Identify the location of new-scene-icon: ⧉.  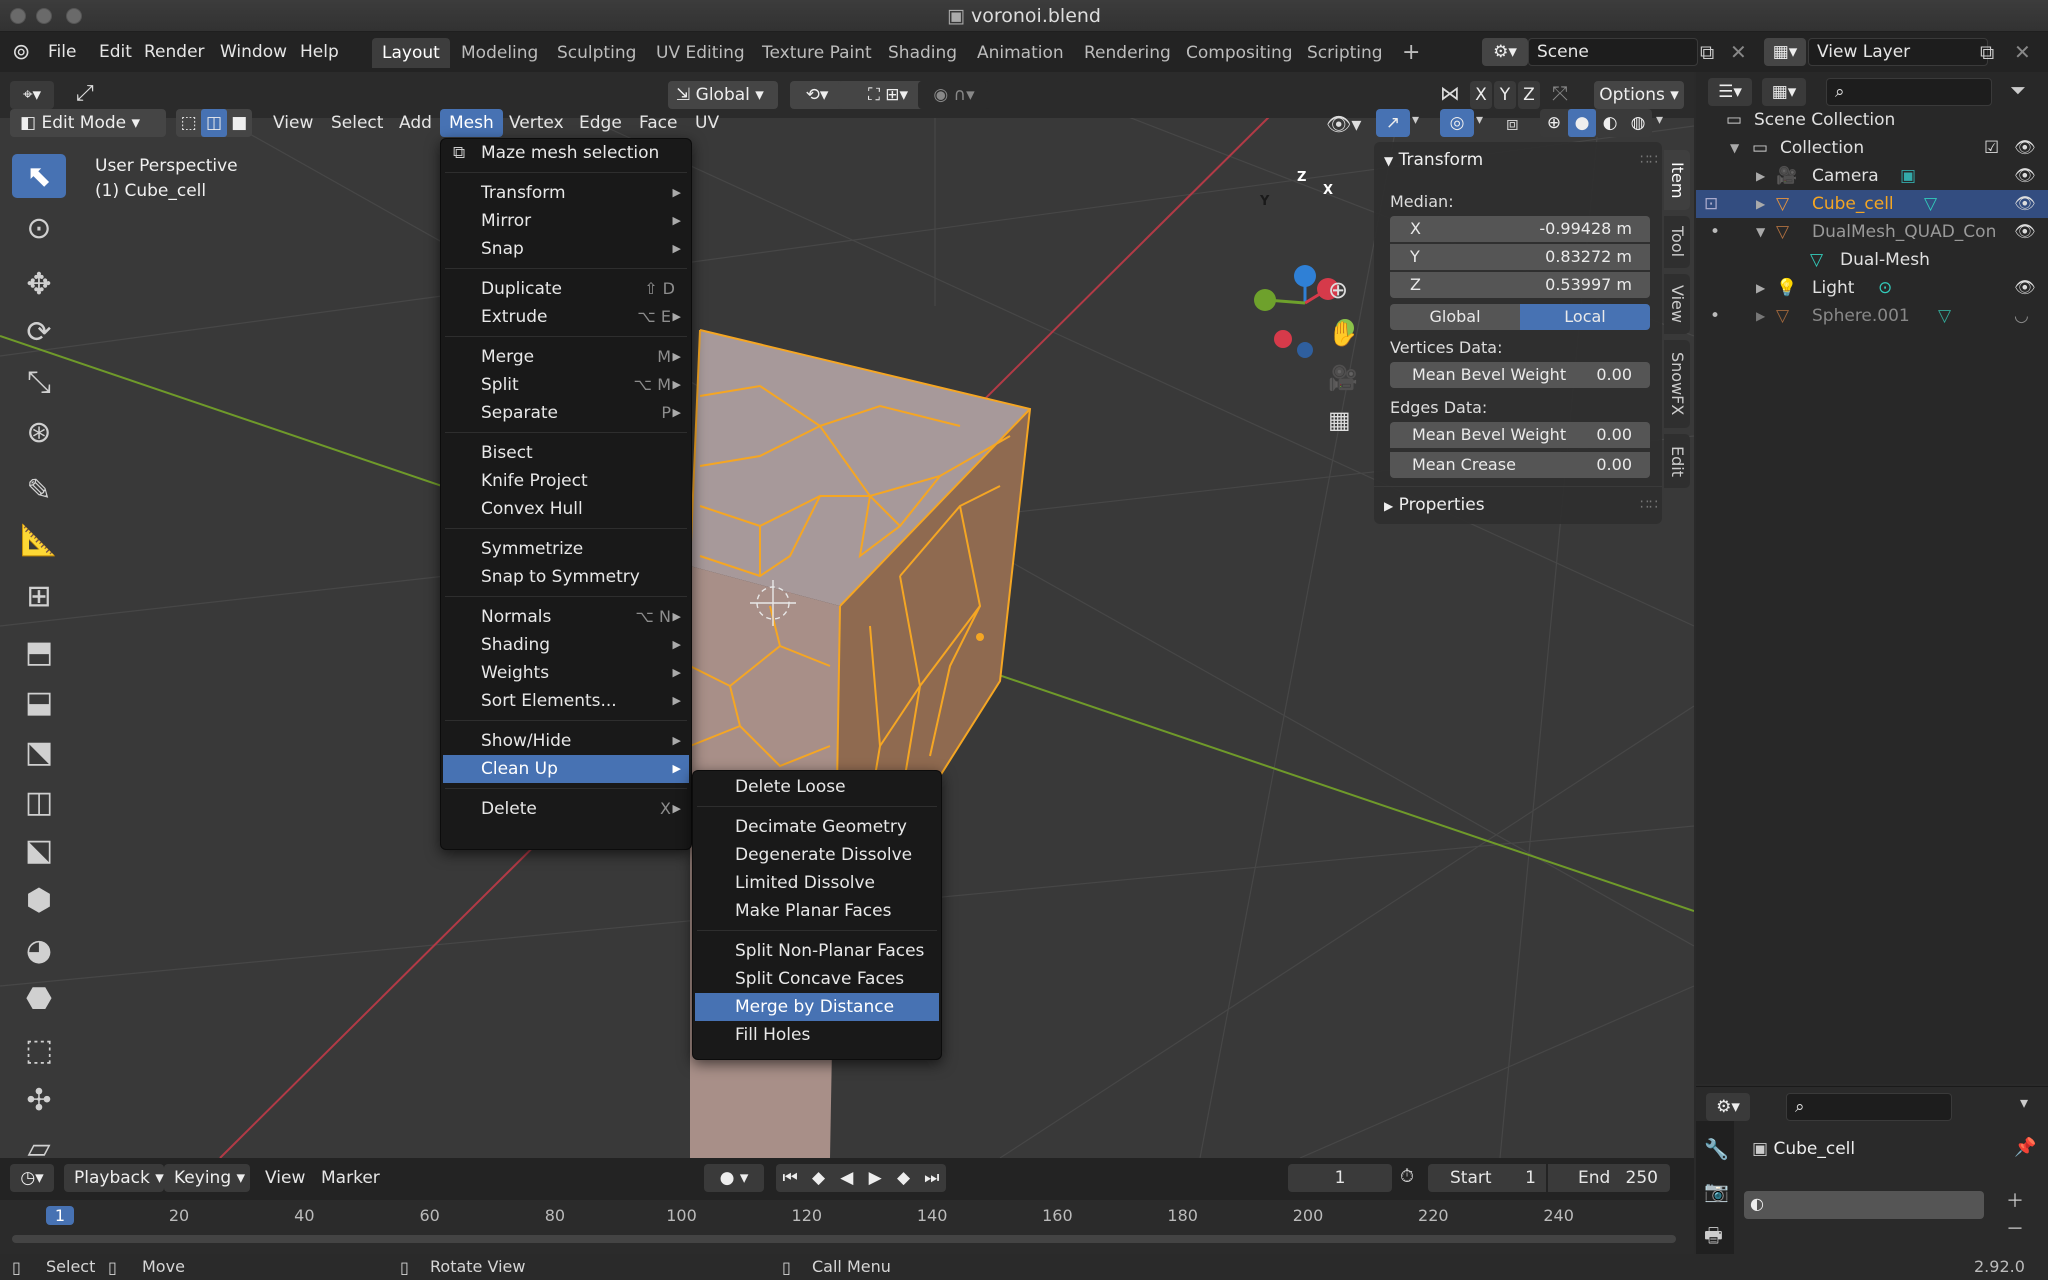
(1707, 52).